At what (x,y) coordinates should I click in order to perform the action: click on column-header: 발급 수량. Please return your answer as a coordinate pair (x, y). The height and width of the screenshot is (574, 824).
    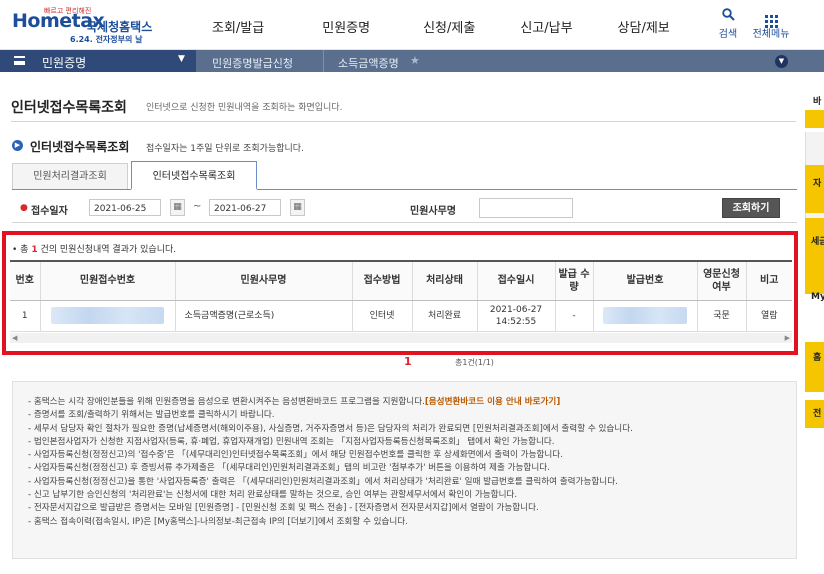
    Looking at the image, I should click on (573, 280).